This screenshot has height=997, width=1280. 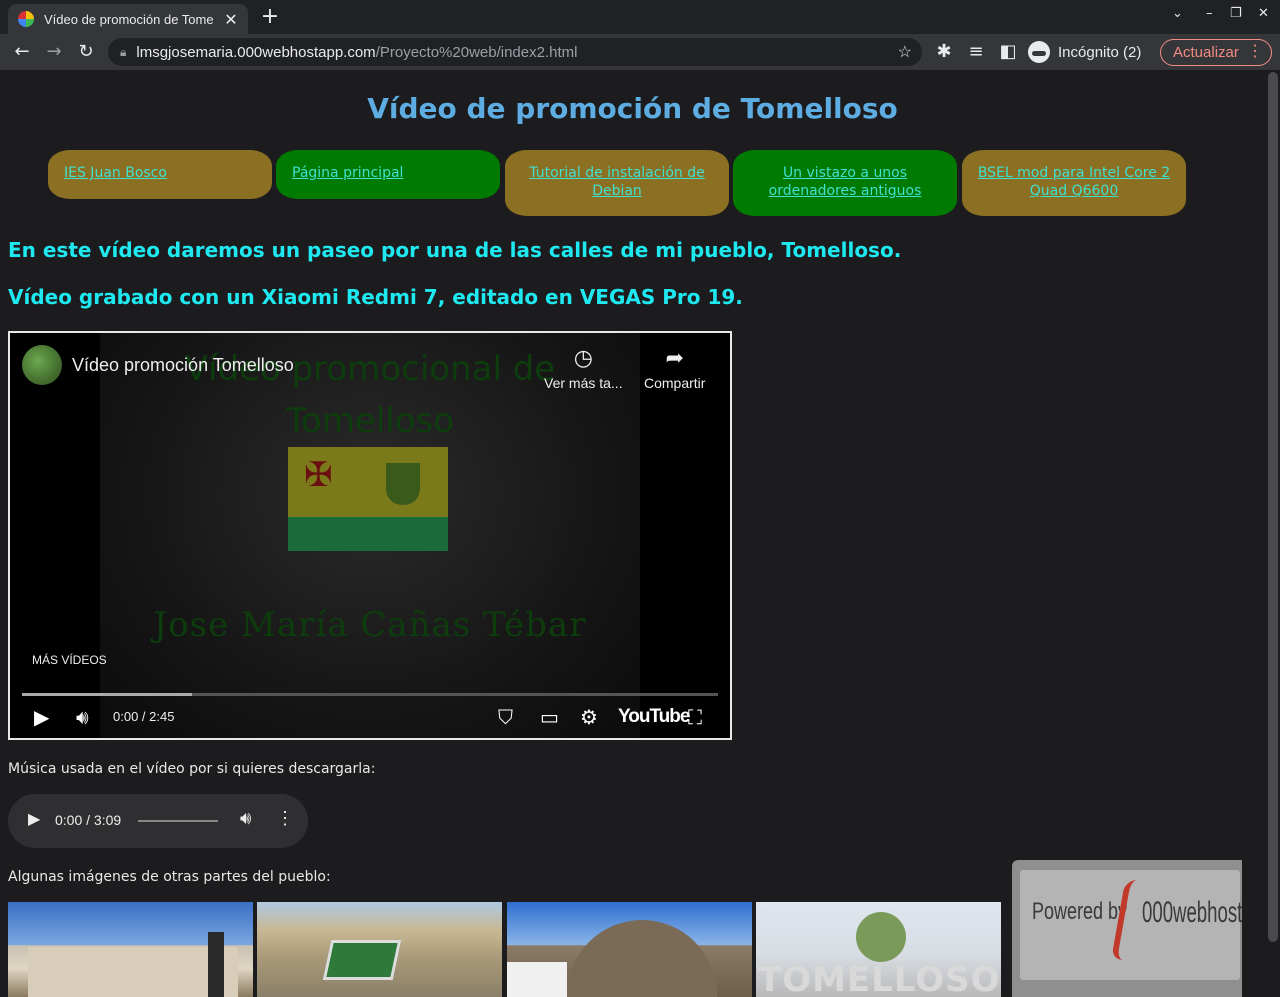 What do you see at coordinates (675, 383) in the screenshot?
I see `share-label: Compartir` at bounding box center [675, 383].